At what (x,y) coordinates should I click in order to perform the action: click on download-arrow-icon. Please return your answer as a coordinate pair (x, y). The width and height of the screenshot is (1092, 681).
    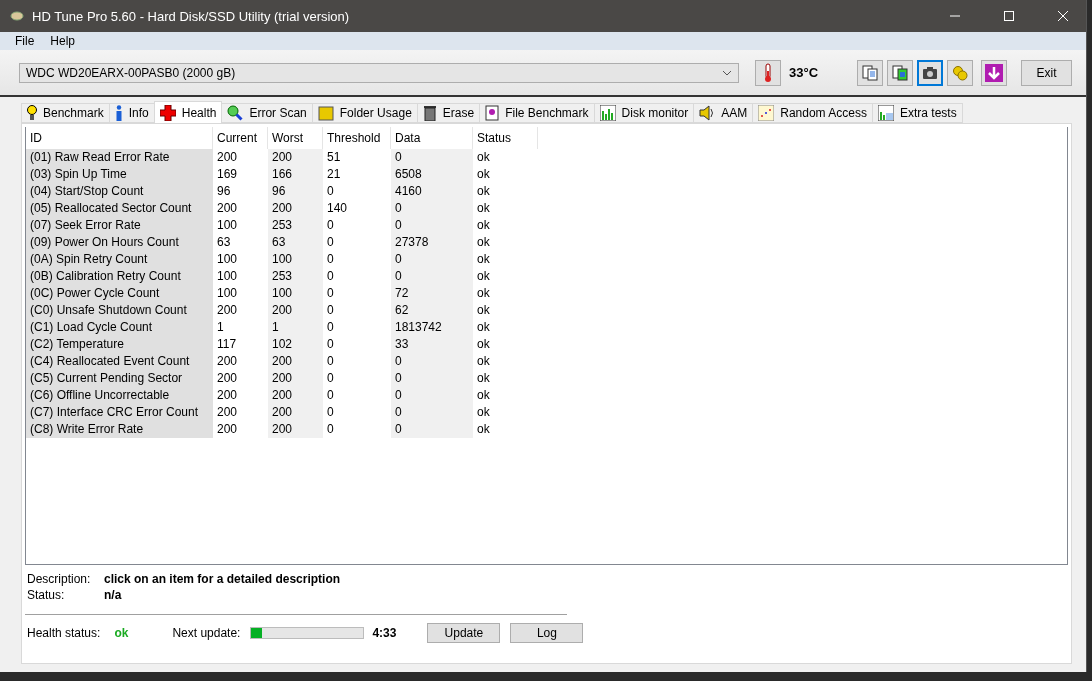
    Looking at the image, I should click on (994, 72).